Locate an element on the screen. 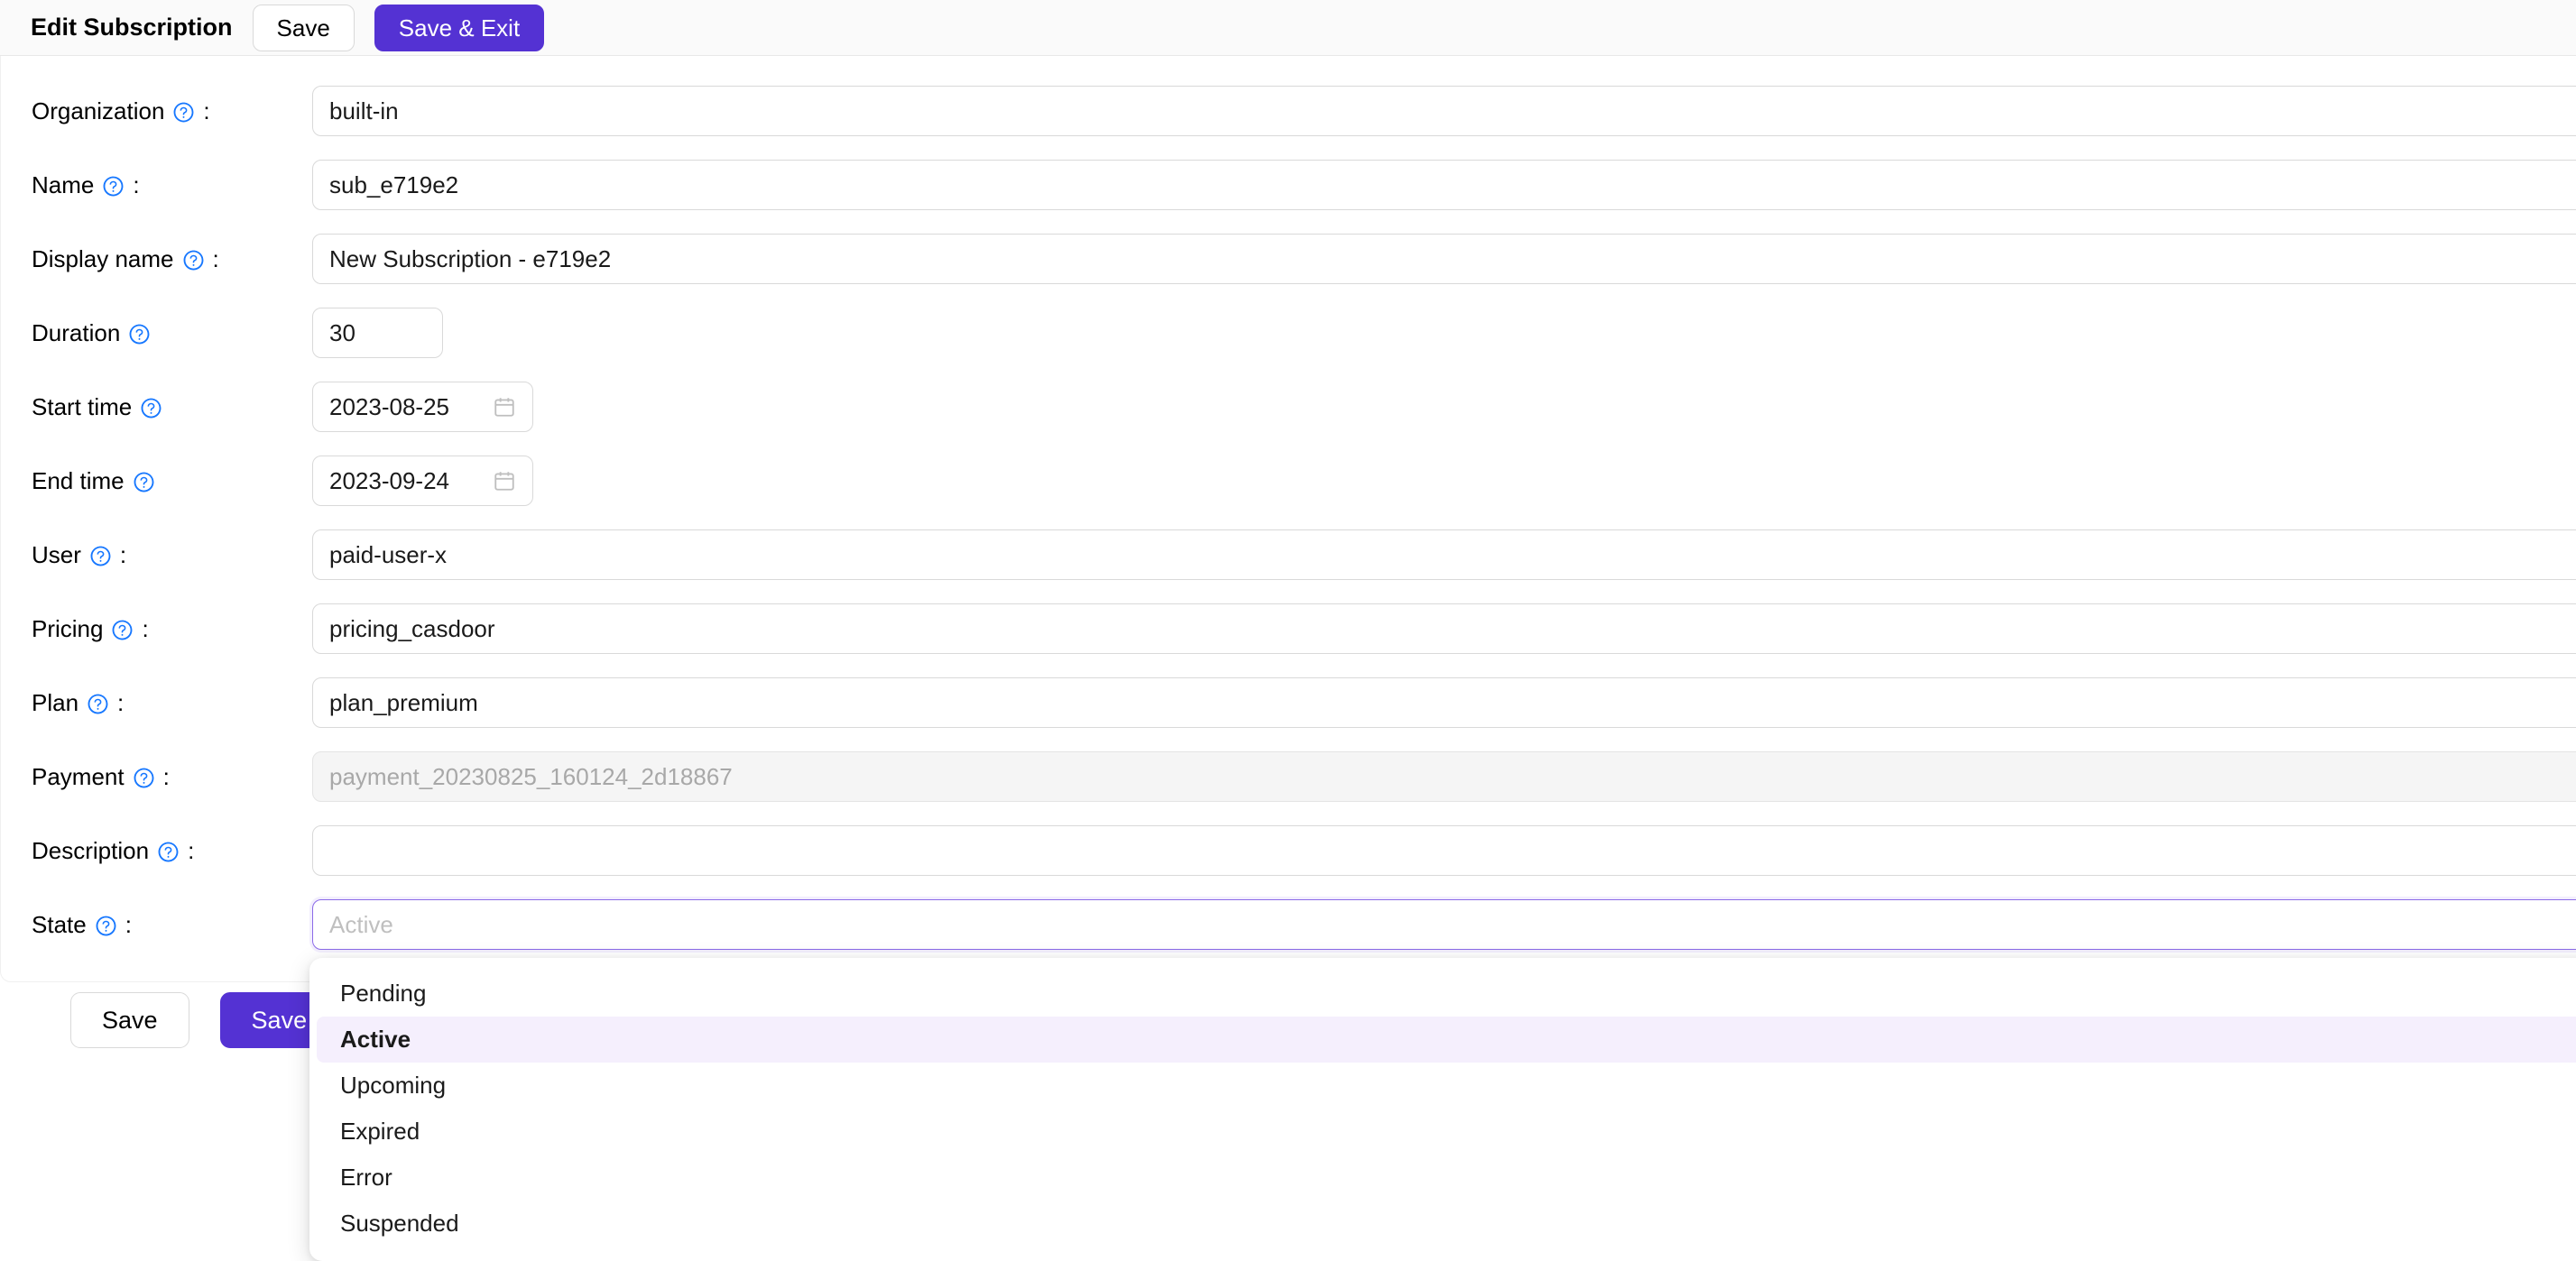 This screenshot has width=2576, height=1261. input-display-name: New Subscription - e719e2 is located at coordinates (1444, 259).